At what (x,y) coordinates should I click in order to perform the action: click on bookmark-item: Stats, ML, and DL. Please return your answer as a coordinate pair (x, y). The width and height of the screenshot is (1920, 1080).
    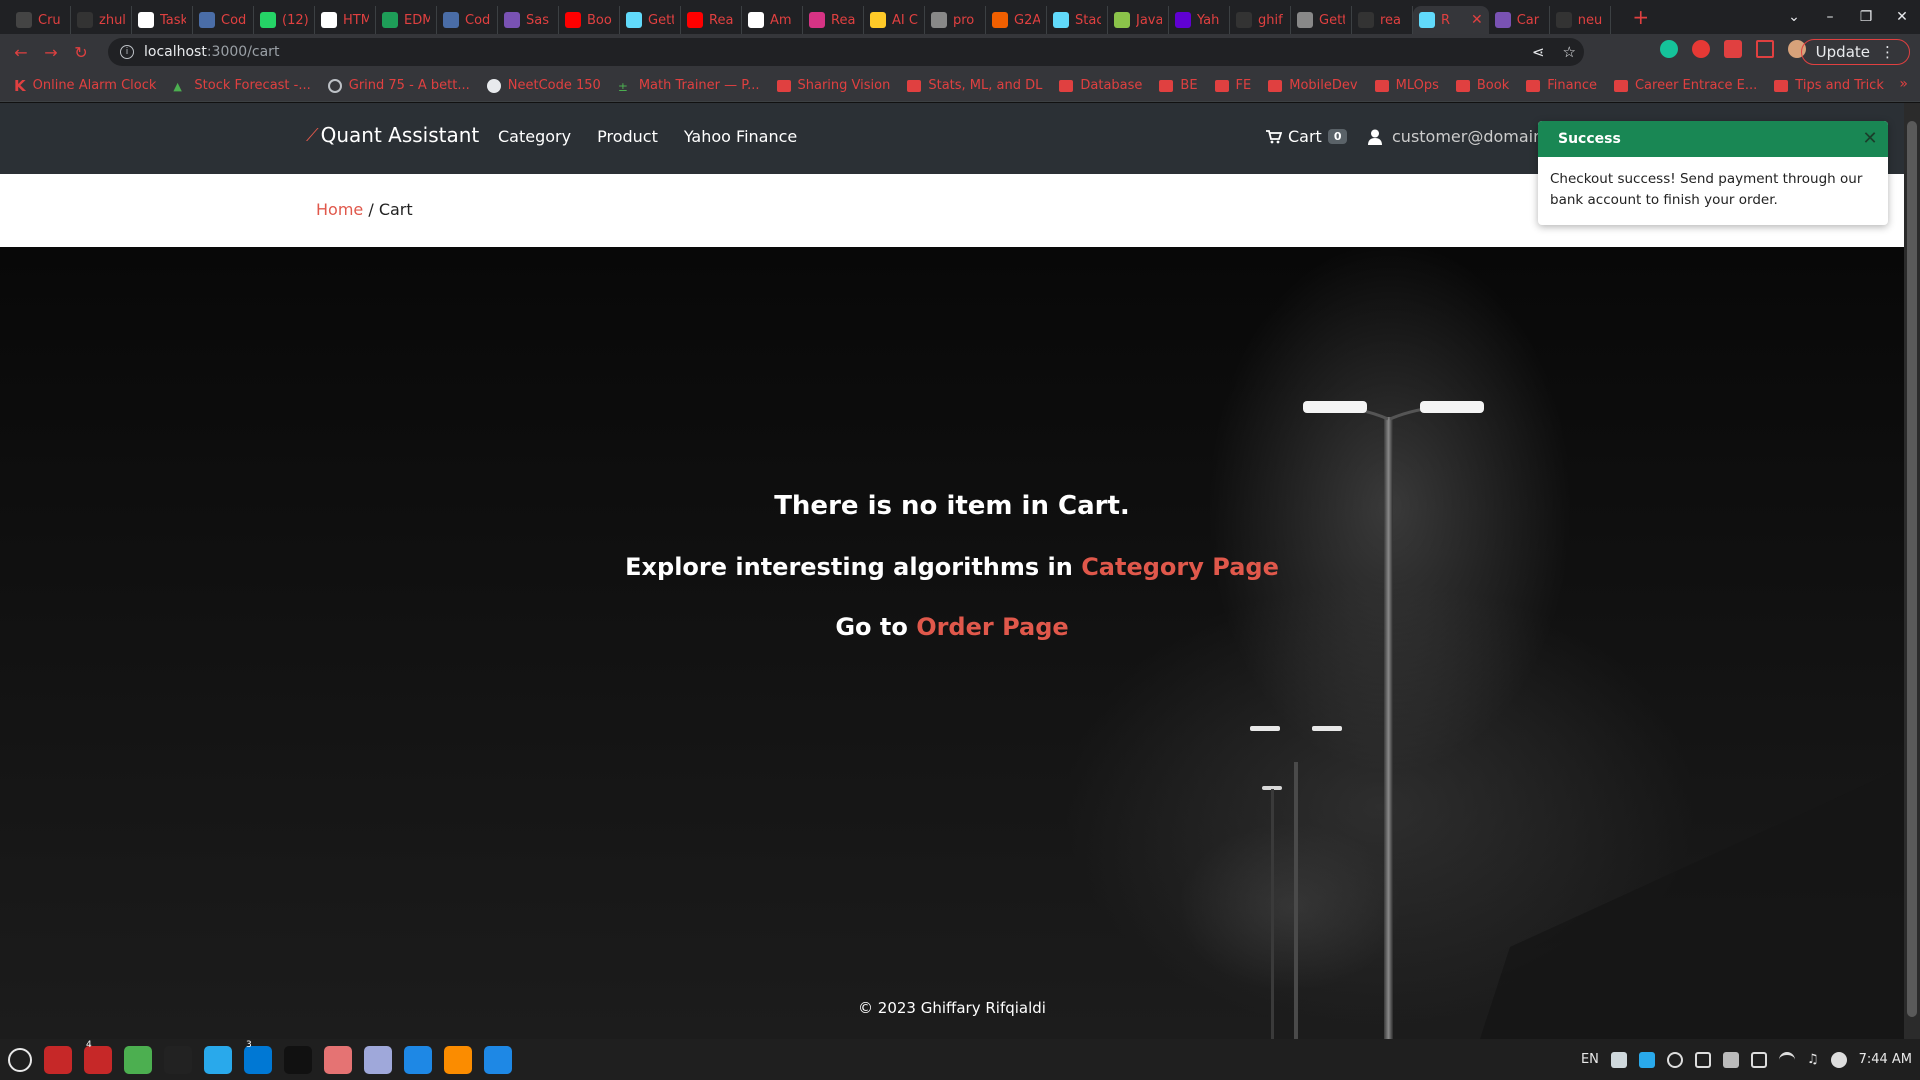
    Looking at the image, I should click on (974, 85).